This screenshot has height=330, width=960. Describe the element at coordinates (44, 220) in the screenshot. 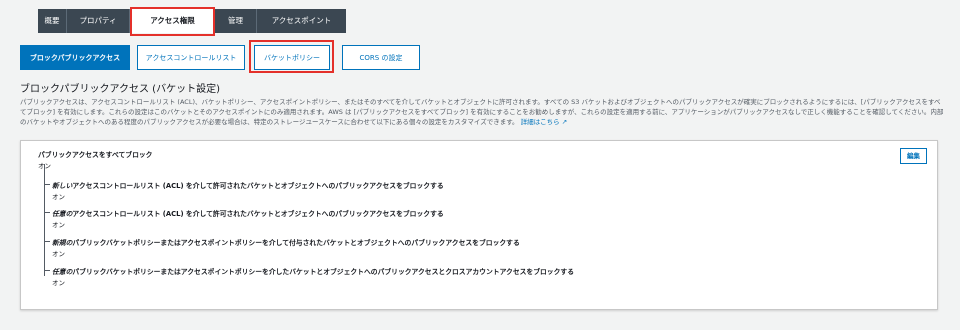

I see `tree-connector` at that location.